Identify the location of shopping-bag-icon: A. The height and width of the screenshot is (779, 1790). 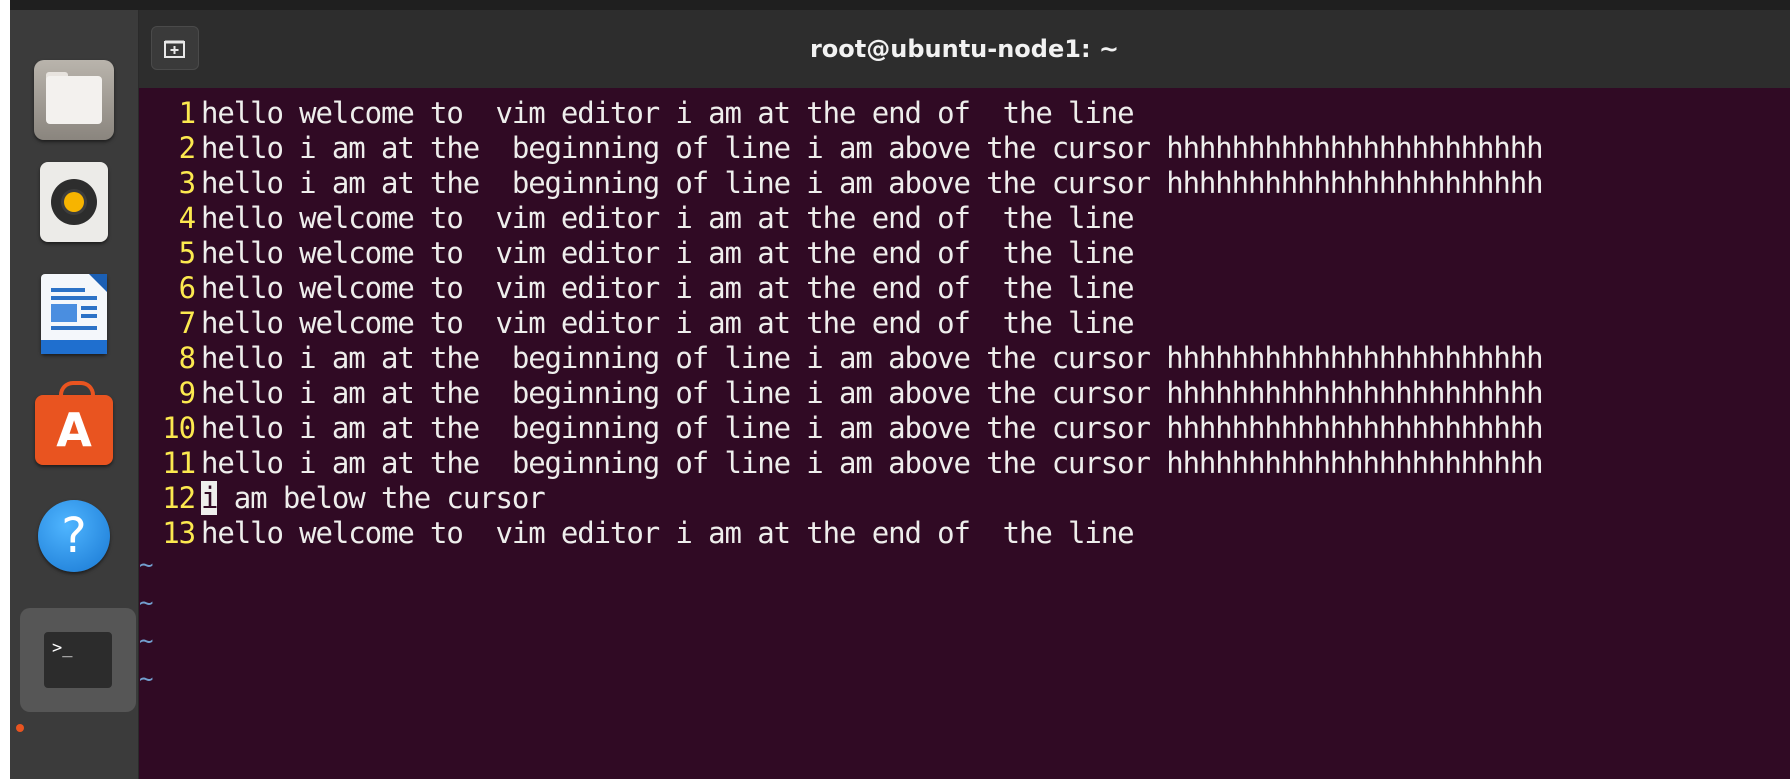
(74, 423).